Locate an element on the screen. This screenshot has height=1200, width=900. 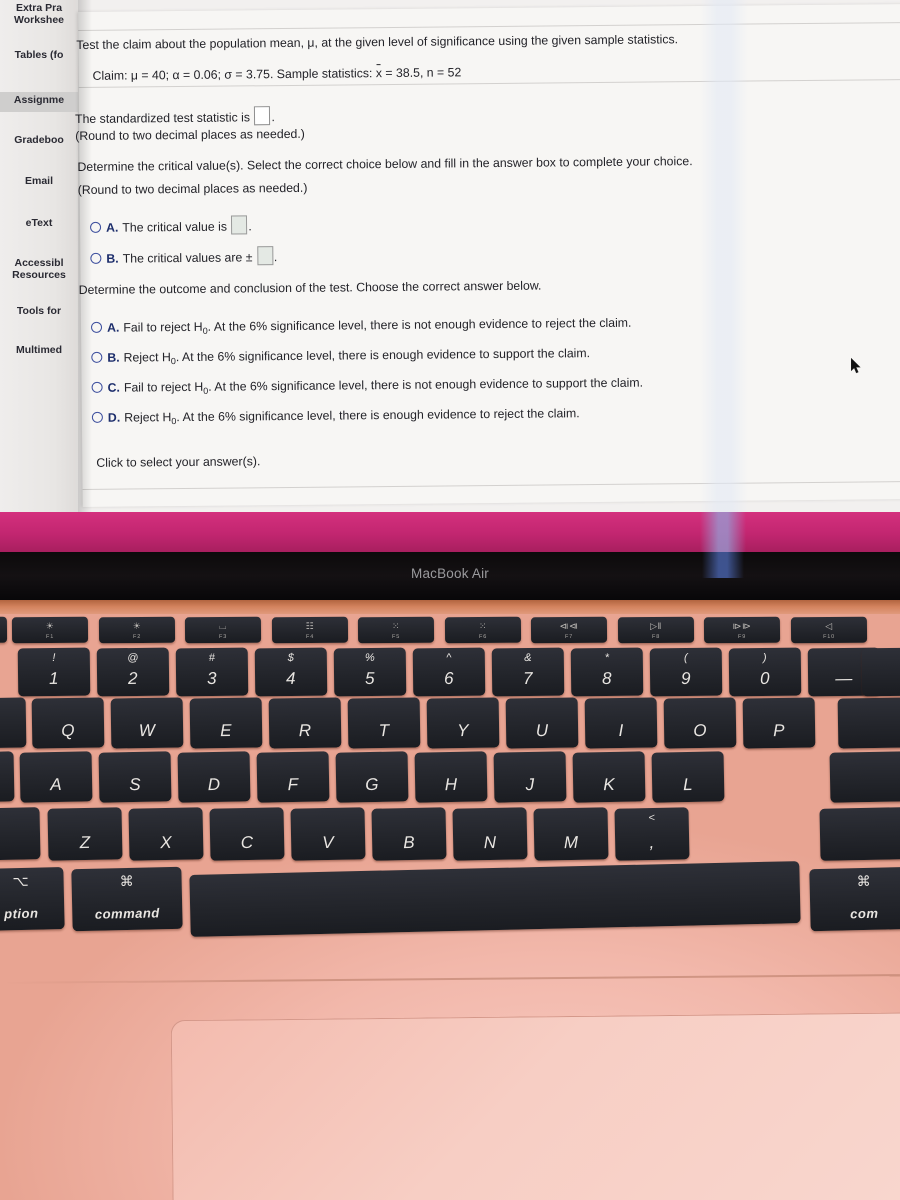
key-primary-label: L is located at coordinates (688, 784).